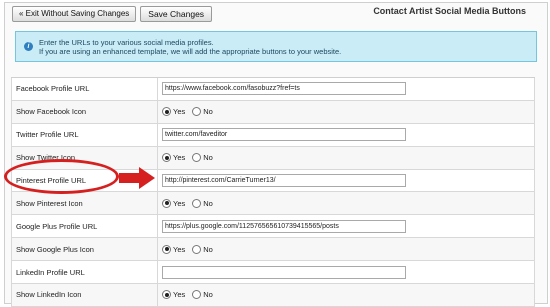 The image size is (550, 307). Describe the element at coordinates (273, 204) in the screenshot. I see `form-row-show-pinterest: Show Pinterest Icon Yes No` at that location.